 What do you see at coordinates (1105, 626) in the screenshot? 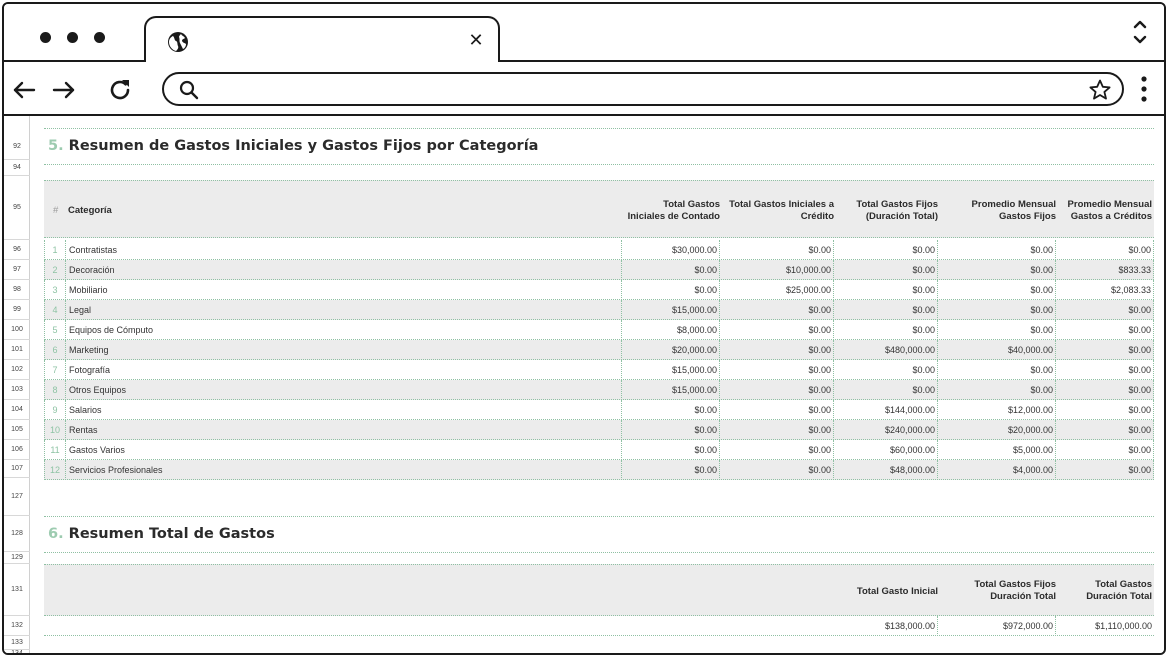
I see `total-gastos-value: $1,110,000.00` at bounding box center [1105, 626].